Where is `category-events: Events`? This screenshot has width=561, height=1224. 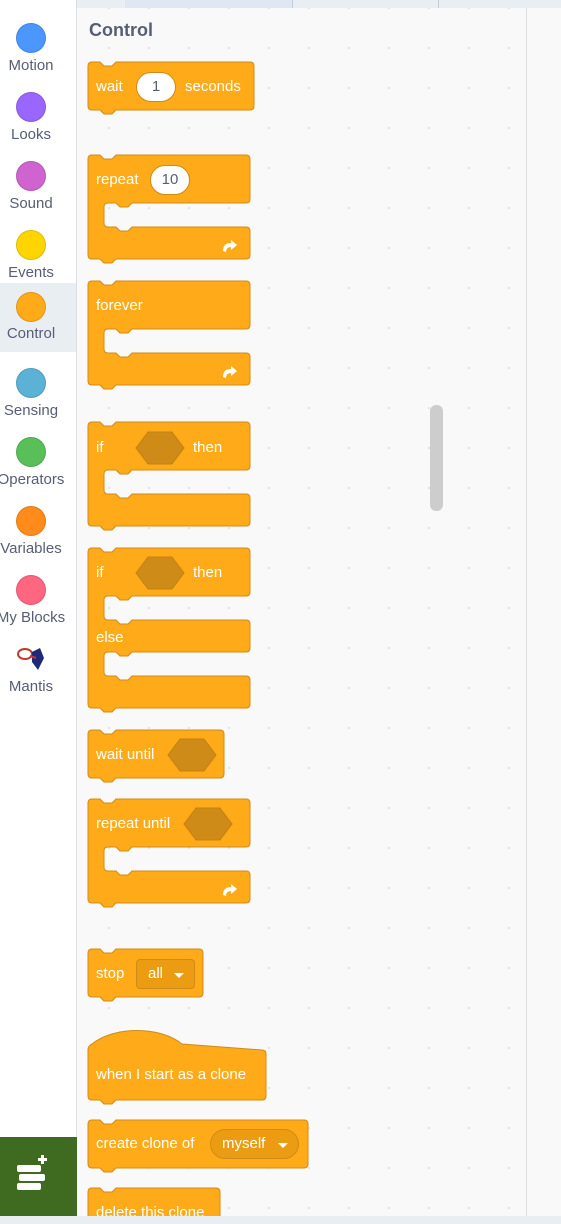 category-events: Events is located at coordinates (38, 249).